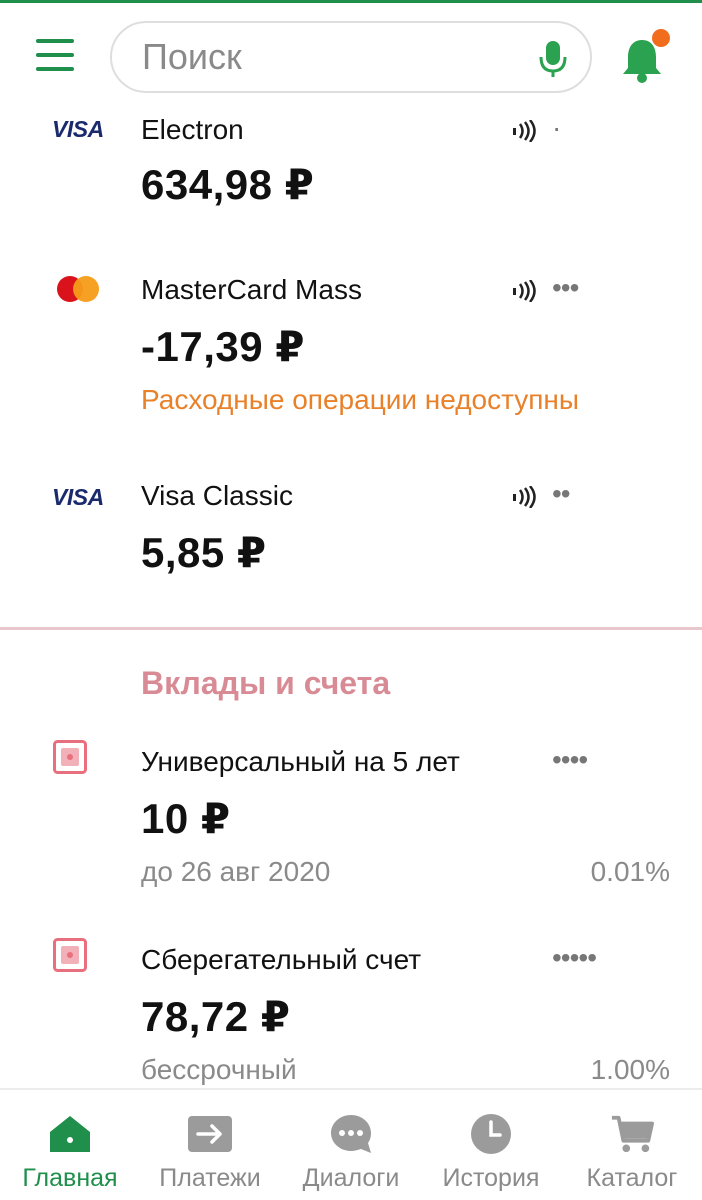  Describe the element at coordinates (360, 399) in the screenshot. I see `card-warning-text: Расходные операции недоступны` at that location.